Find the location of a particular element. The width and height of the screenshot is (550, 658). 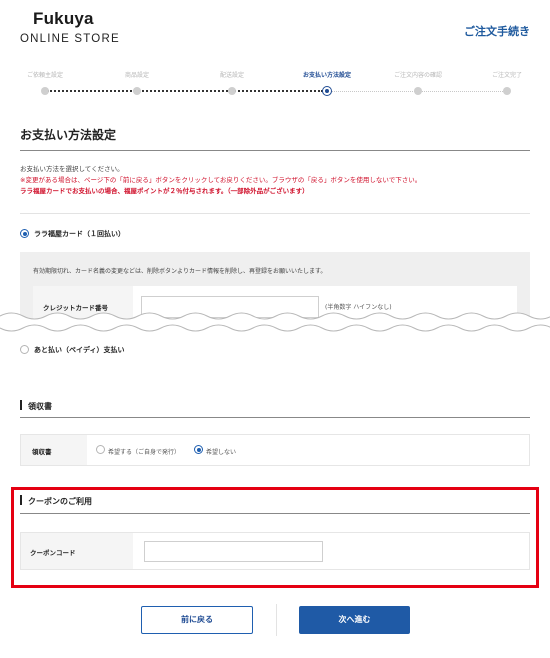

page-header: Fukuya ONLINE STORE ご注文手続き is located at coordinates (275, 31).